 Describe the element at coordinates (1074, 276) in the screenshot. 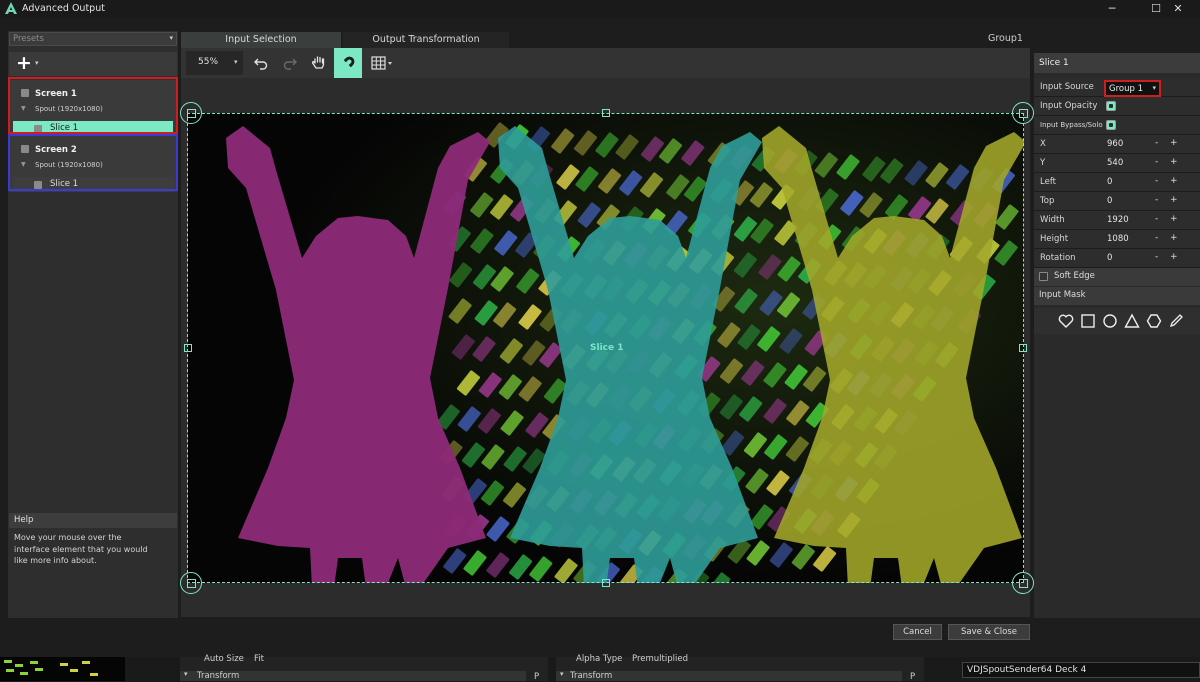

I see `soft-edge-label: Soft Edge` at that location.